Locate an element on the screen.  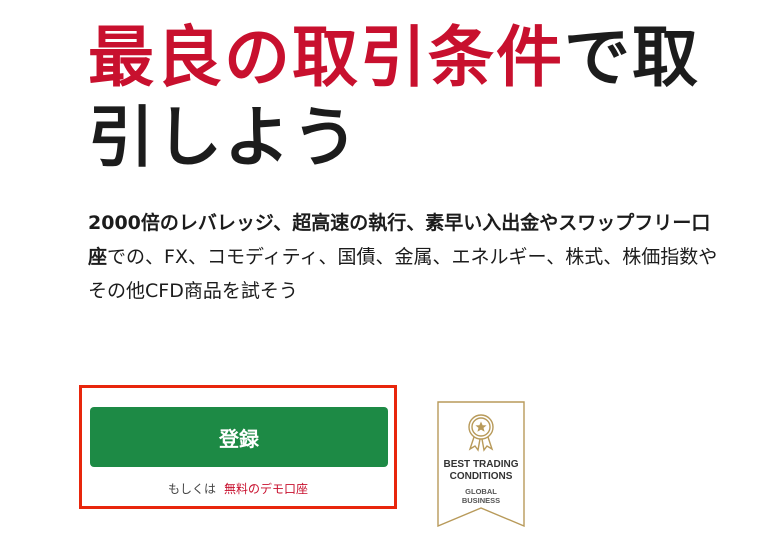
award-badge: BEST TRADING CONDITIONS GLOBAL BUSINESS is located at coordinates (481, 464).